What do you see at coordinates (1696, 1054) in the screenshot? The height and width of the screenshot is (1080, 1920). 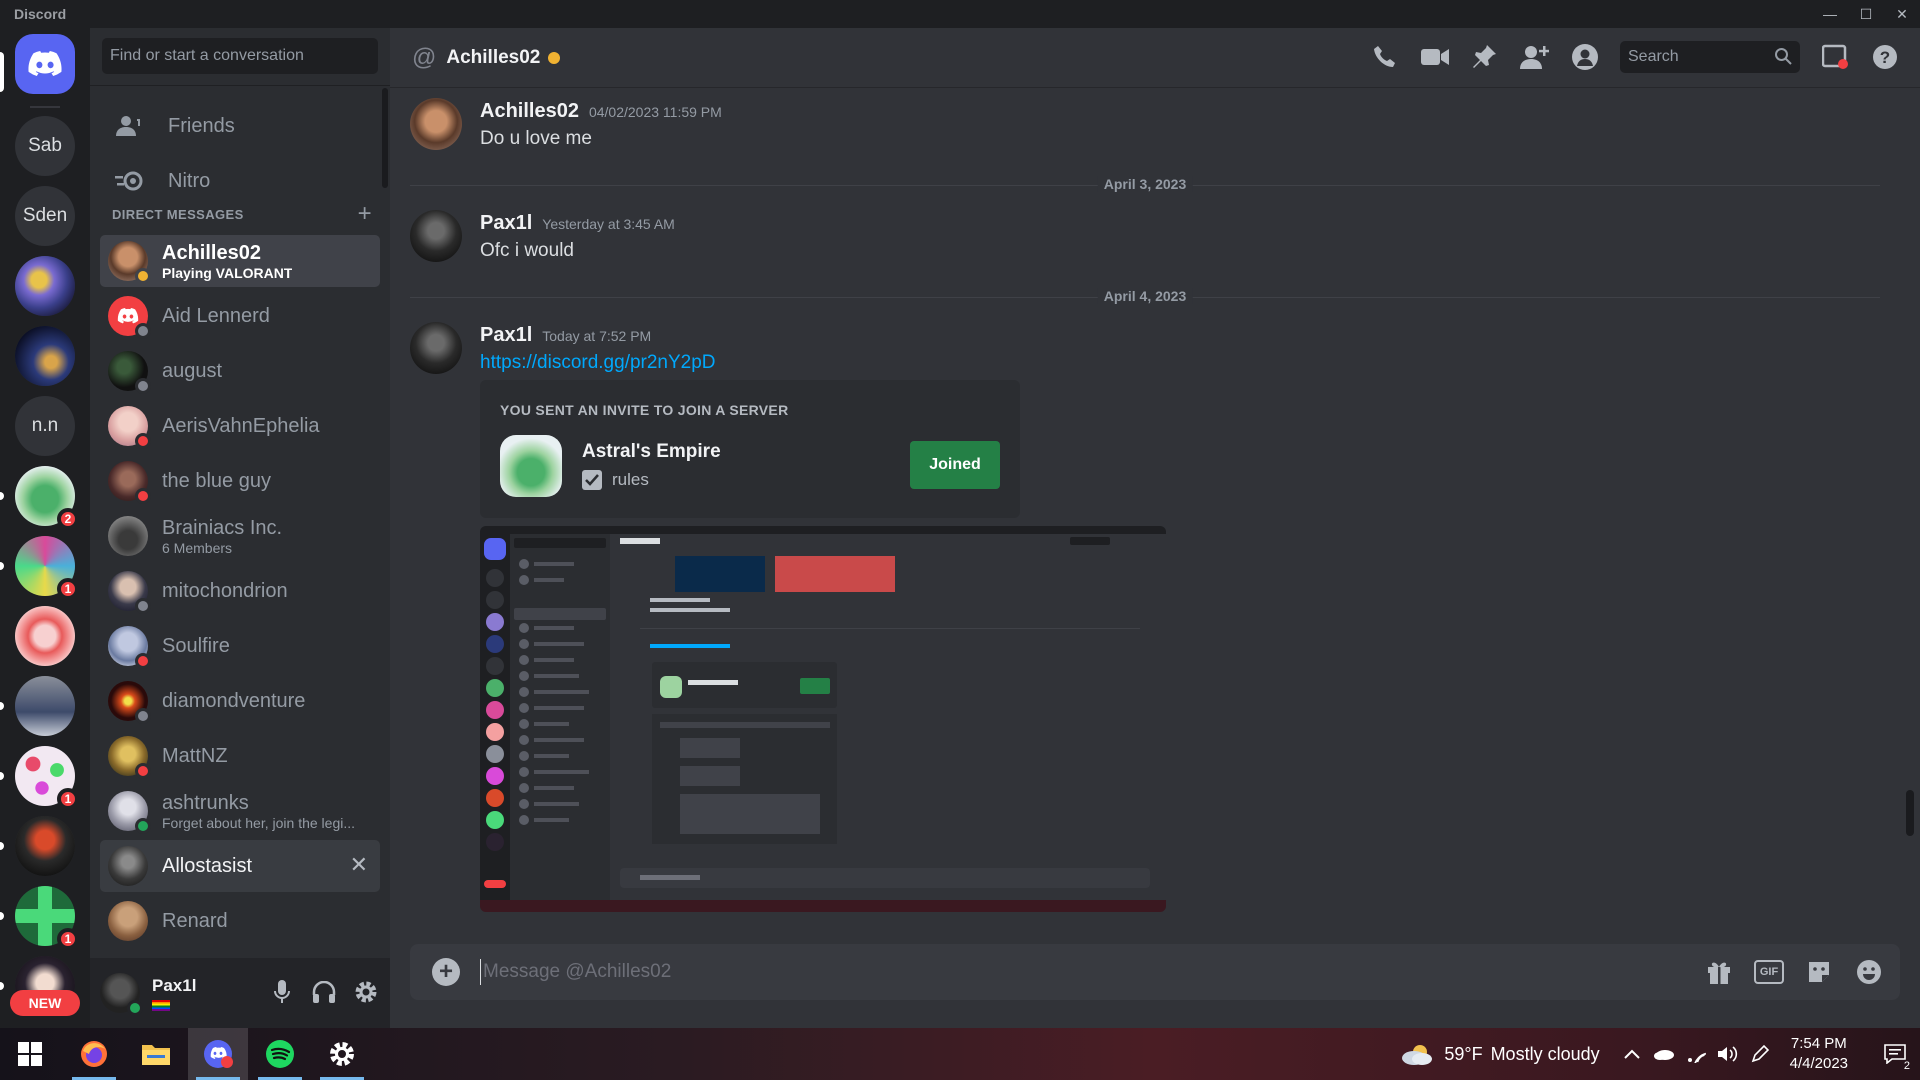 I see `wifi-icon` at bounding box center [1696, 1054].